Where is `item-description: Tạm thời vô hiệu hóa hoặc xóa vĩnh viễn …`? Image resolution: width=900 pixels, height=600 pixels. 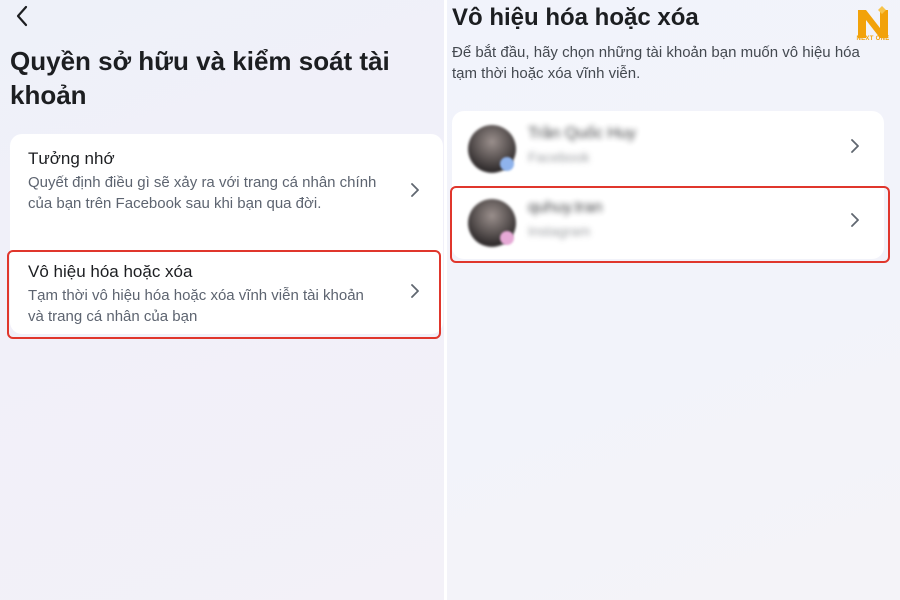 item-description: Tạm thời vô hiệu hóa hoặc xóa vĩnh viễn … is located at coordinates (196, 306).